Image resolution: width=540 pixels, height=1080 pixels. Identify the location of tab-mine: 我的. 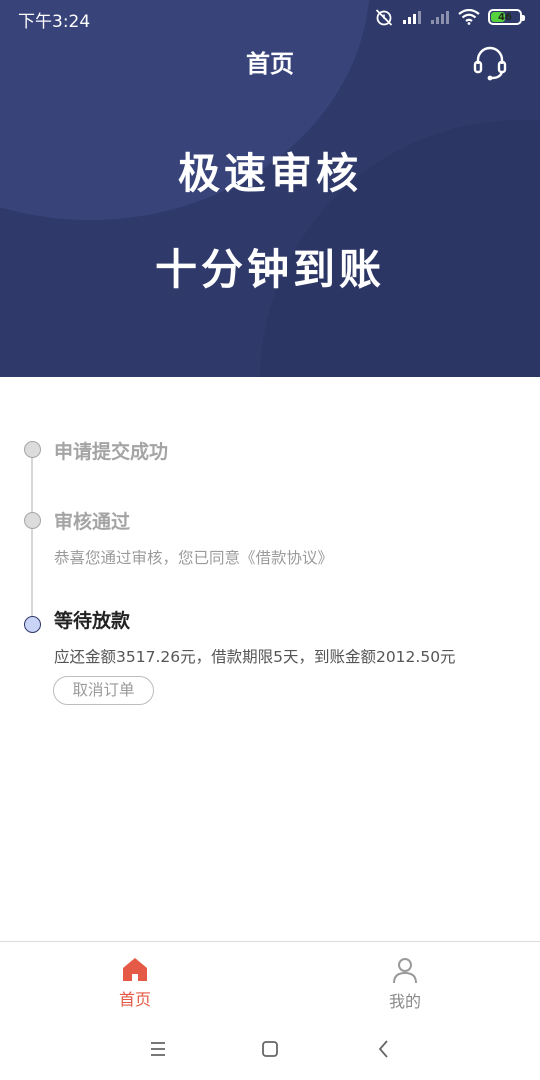
(405, 981).